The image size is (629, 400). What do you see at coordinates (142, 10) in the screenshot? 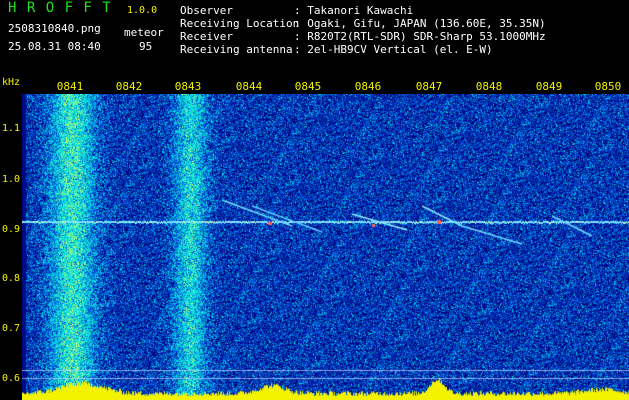
I see `app-version: 1.0.0` at bounding box center [142, 10].